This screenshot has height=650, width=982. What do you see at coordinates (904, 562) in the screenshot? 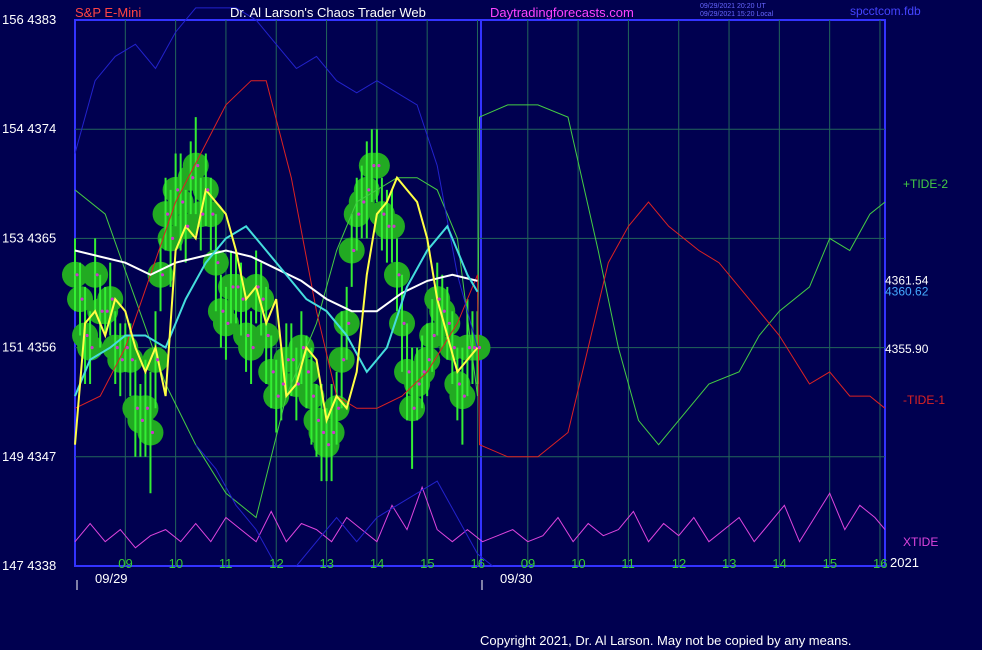
I see `year-label: 2021` at bounding box center [904, 562].